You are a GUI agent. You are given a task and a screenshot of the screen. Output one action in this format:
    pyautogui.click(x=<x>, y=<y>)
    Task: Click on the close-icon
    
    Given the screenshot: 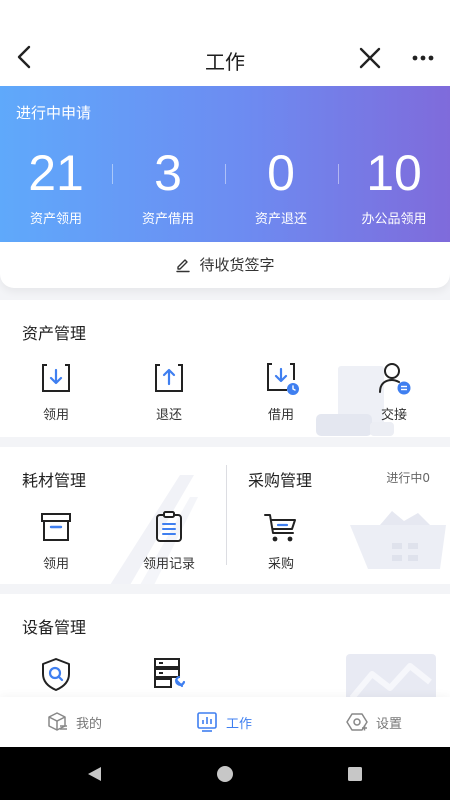 What is the action you would take?
    pyautogui.click(x=370, y=58)
    